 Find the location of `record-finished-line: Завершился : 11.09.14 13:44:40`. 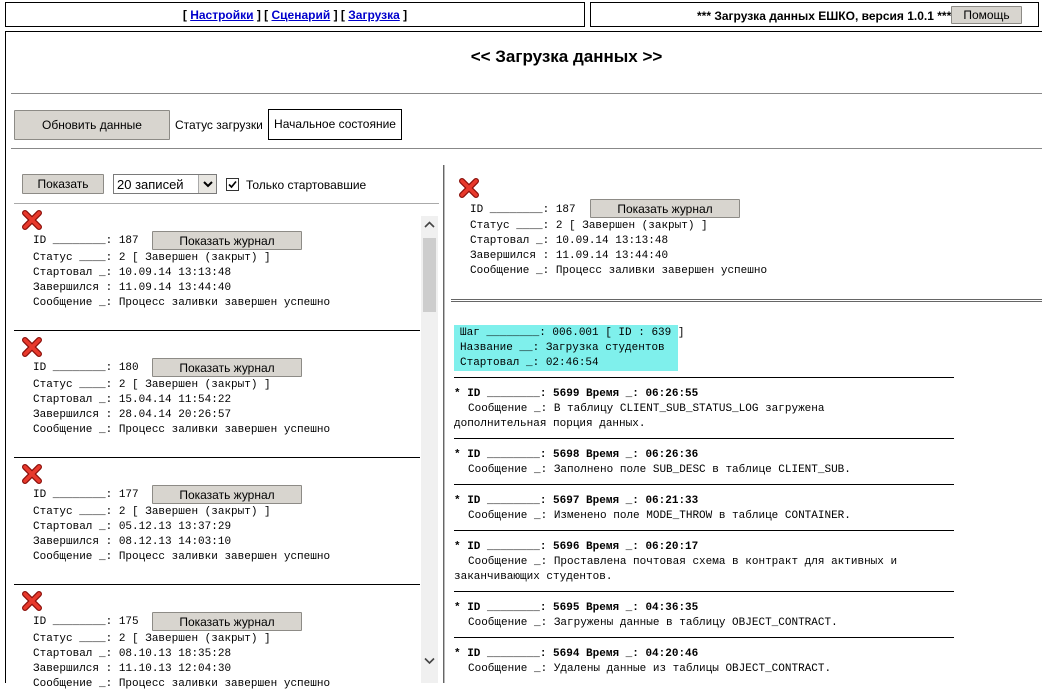

record-finished-line: Завершился : 11.09.14 13:44:40 is located at coordinates (132, 288).